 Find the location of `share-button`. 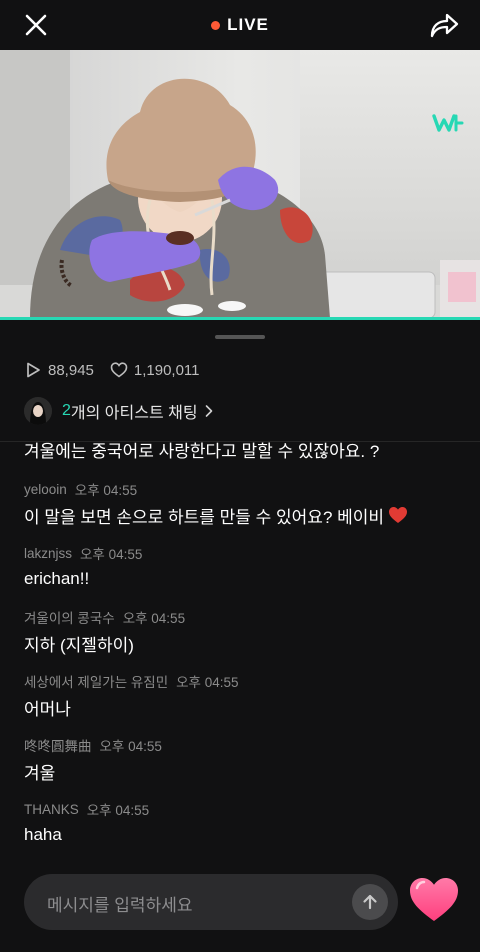

share-button is located at coordinates (444, 25).